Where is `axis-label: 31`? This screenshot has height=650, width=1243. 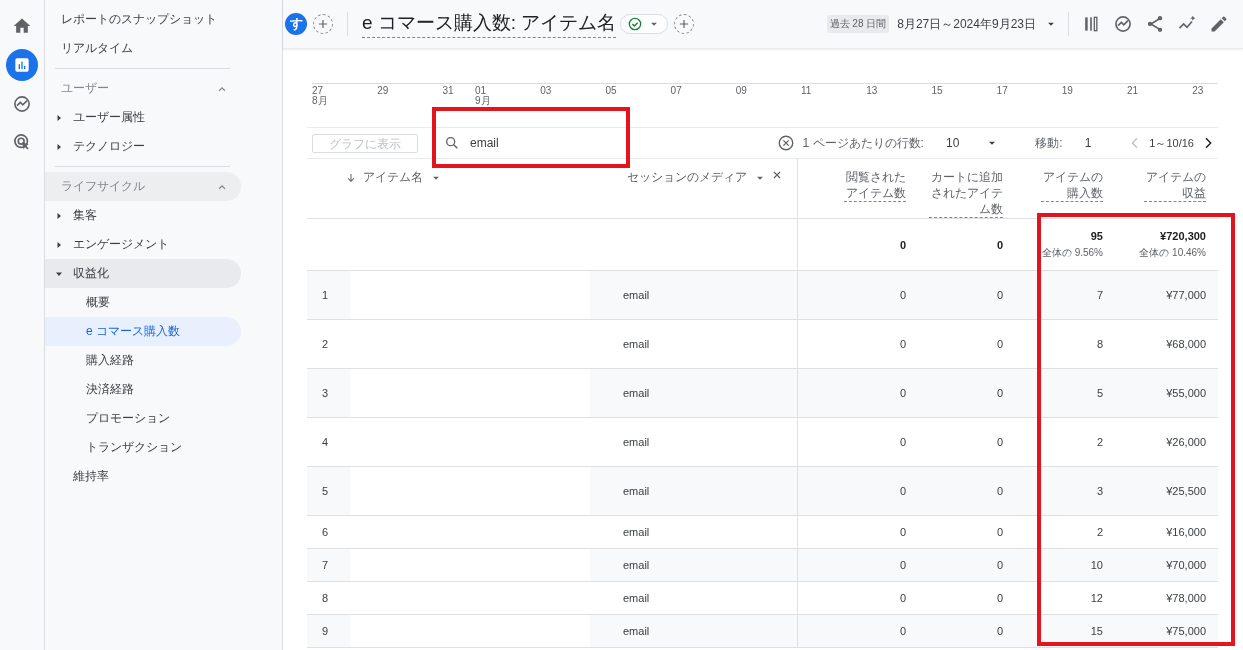 axis-label: 31 is located at coordinates (448, 91).